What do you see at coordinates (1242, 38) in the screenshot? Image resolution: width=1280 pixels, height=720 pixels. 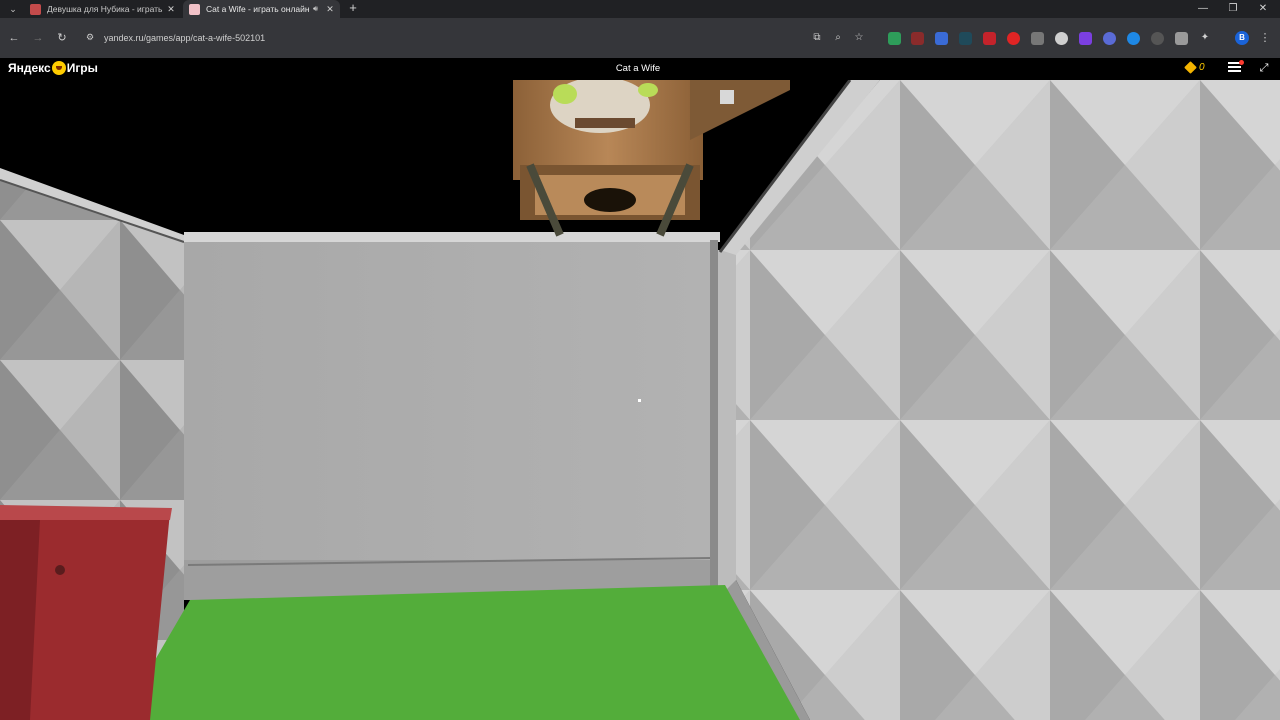 I see `profile-avatar: B` at bounding box center [1242, 38].